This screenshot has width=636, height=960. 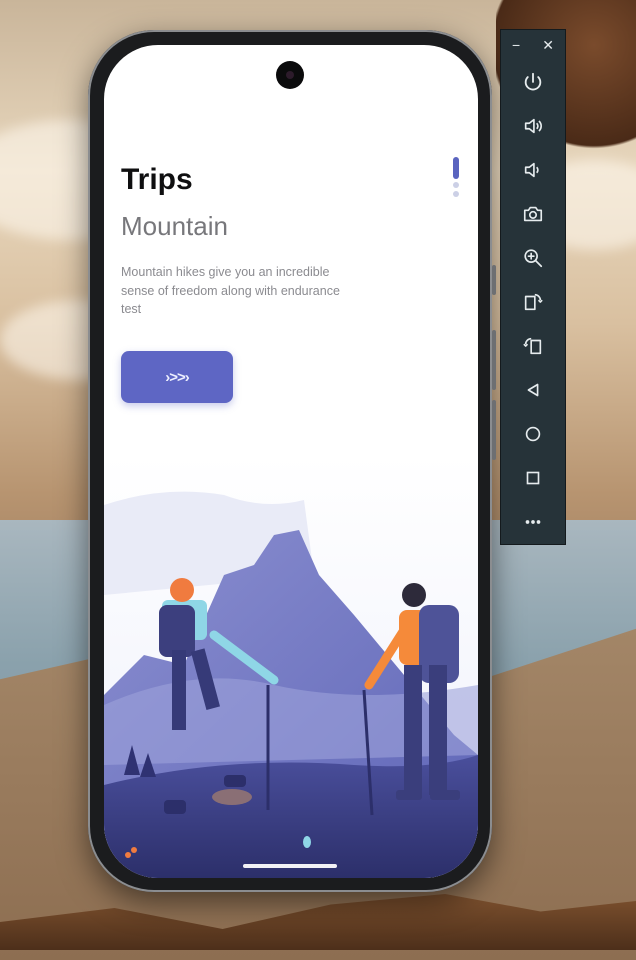 What do you see at coordinates (290, 866) in the screenshot?
I see `home-indicator-bar` at bounding box center [290, 866].